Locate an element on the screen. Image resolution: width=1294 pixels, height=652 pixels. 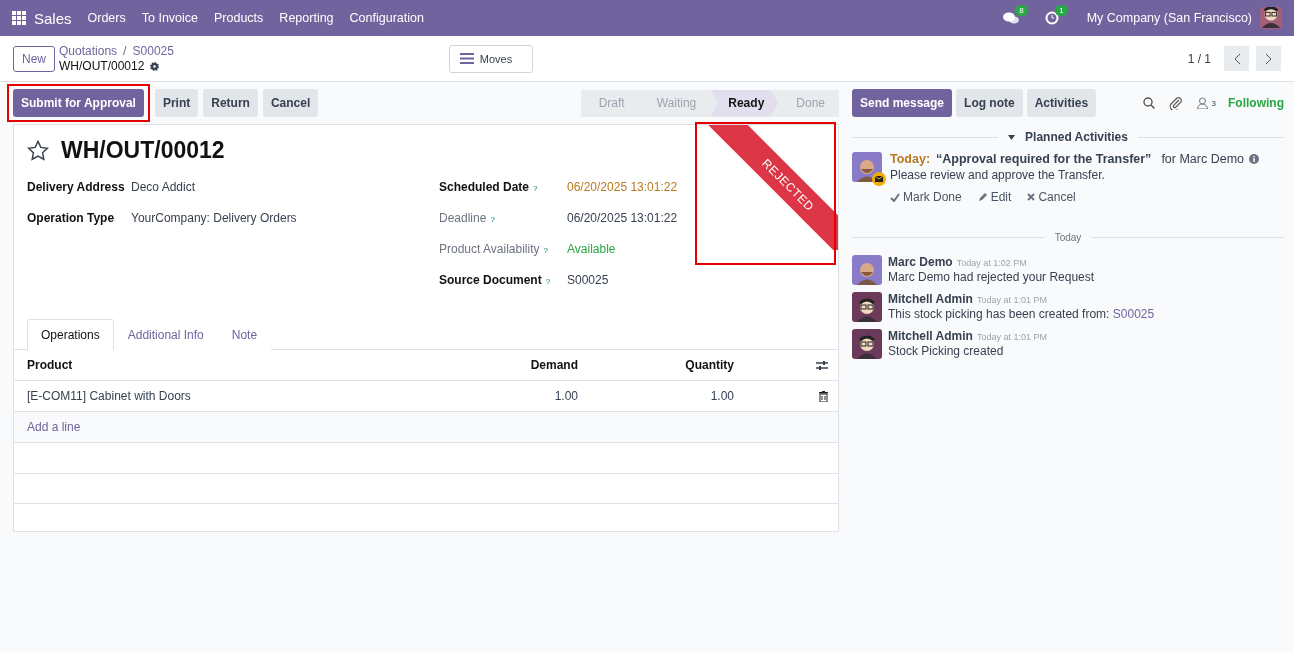
field-label: Source Document is located at coordinates (490, 280).